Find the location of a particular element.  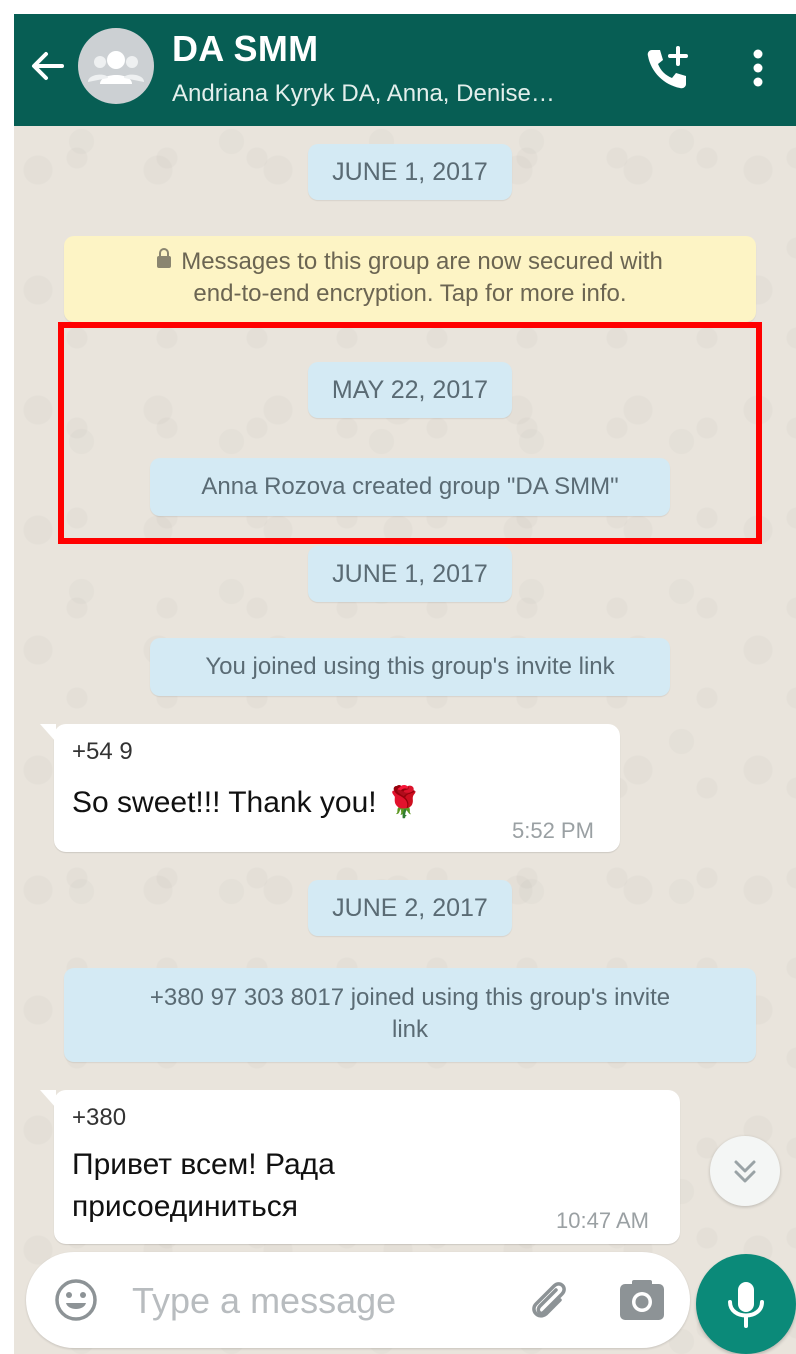

double-chevron-down-icon is located at coordinates (745, 1171).